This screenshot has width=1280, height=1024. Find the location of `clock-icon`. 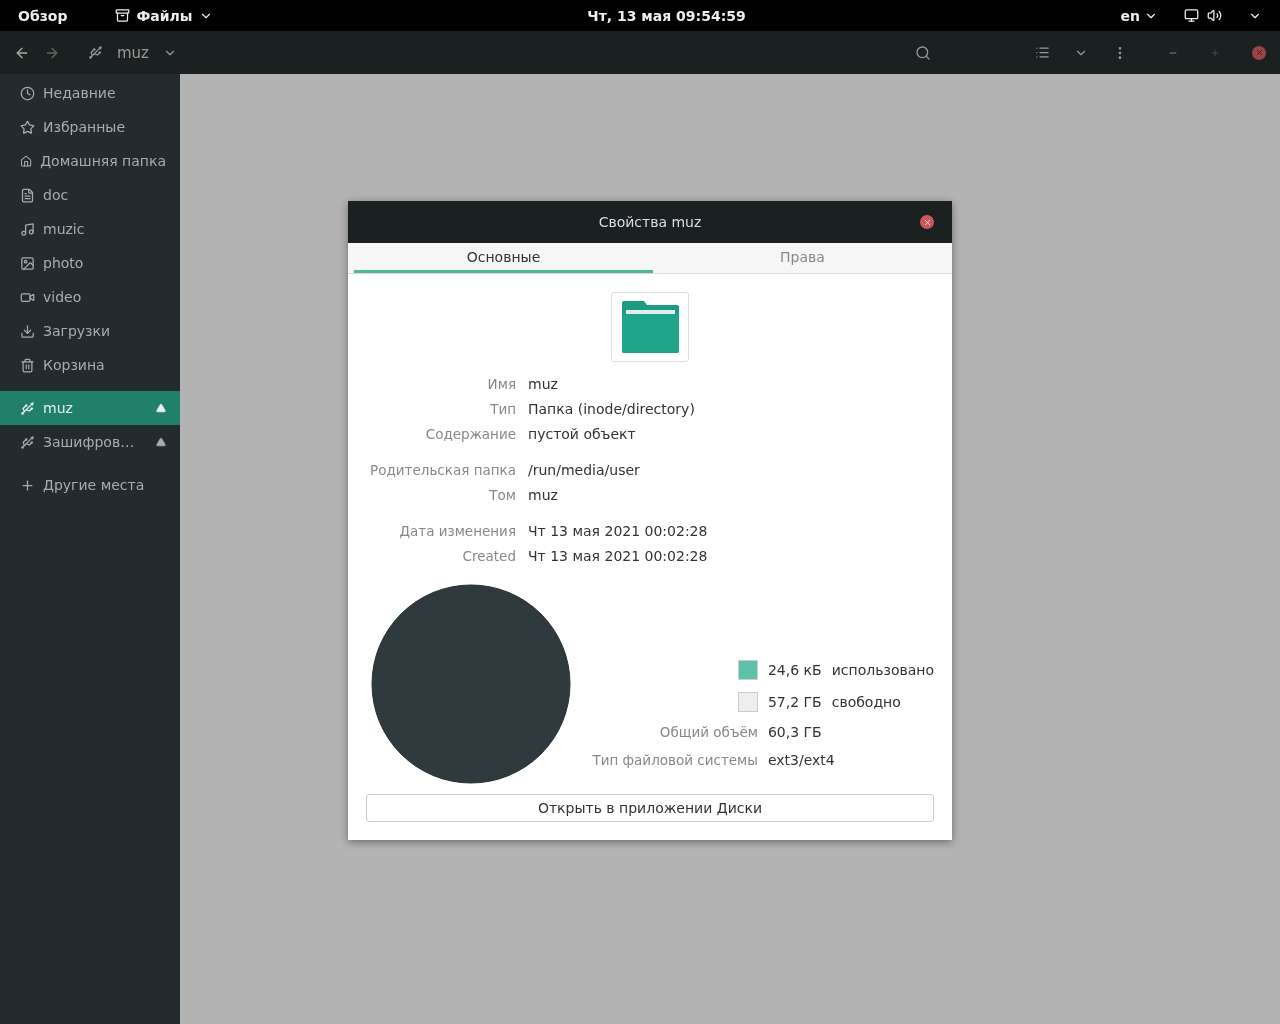

clock-icon is located at coordinates (27, 93).